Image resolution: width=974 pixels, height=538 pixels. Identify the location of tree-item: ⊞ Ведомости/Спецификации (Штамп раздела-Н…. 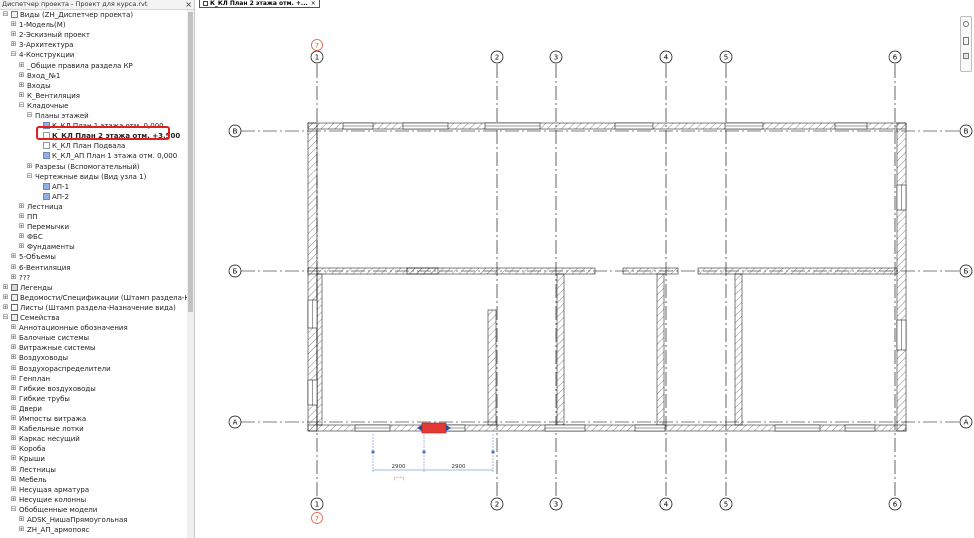
(97, 298).